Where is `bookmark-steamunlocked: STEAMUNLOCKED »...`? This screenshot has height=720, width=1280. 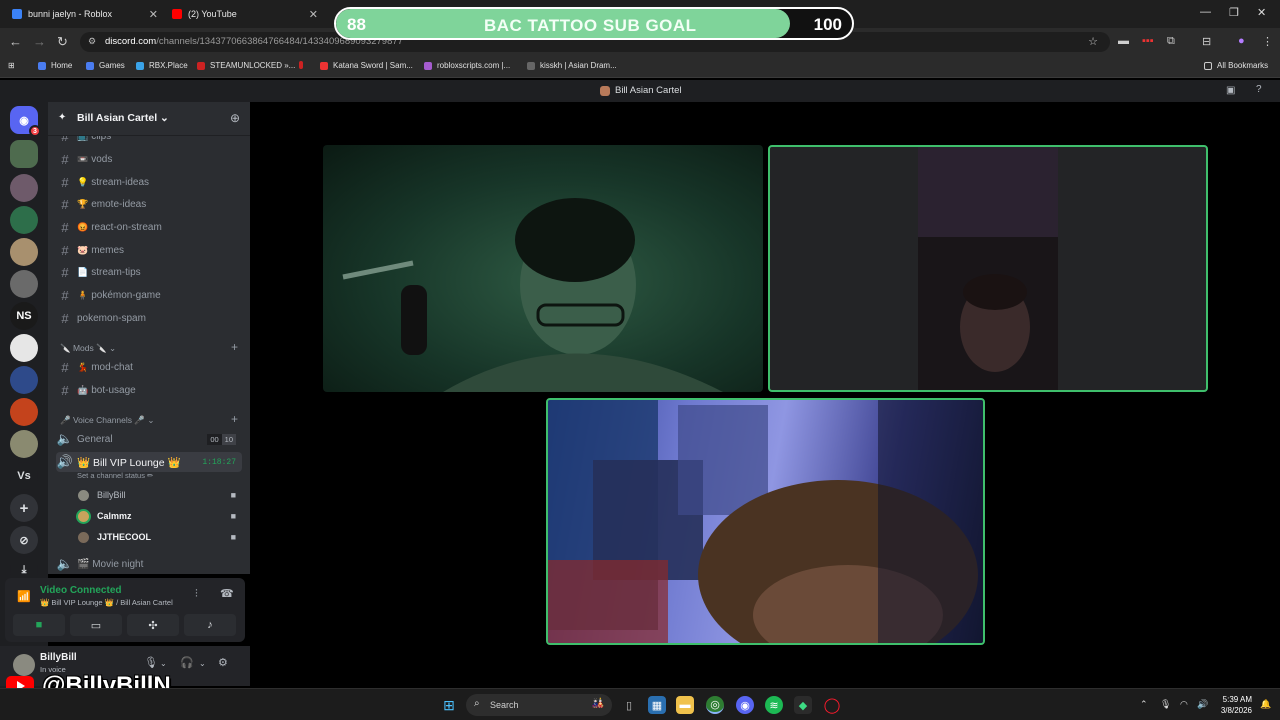
bookmark-steamunlocked: STEAMUNLOCKED »... is located at coordinates (246, 65).